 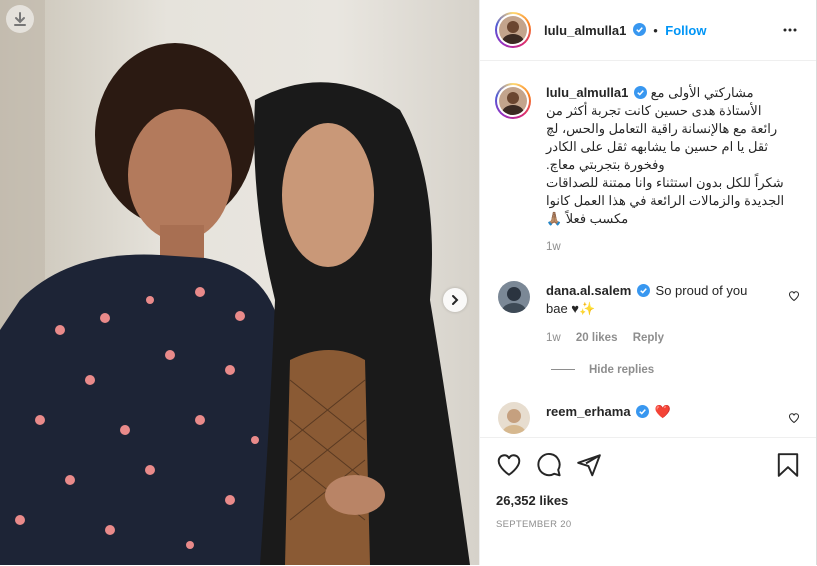 I want to click on avatar, so click(x=513, y=30).